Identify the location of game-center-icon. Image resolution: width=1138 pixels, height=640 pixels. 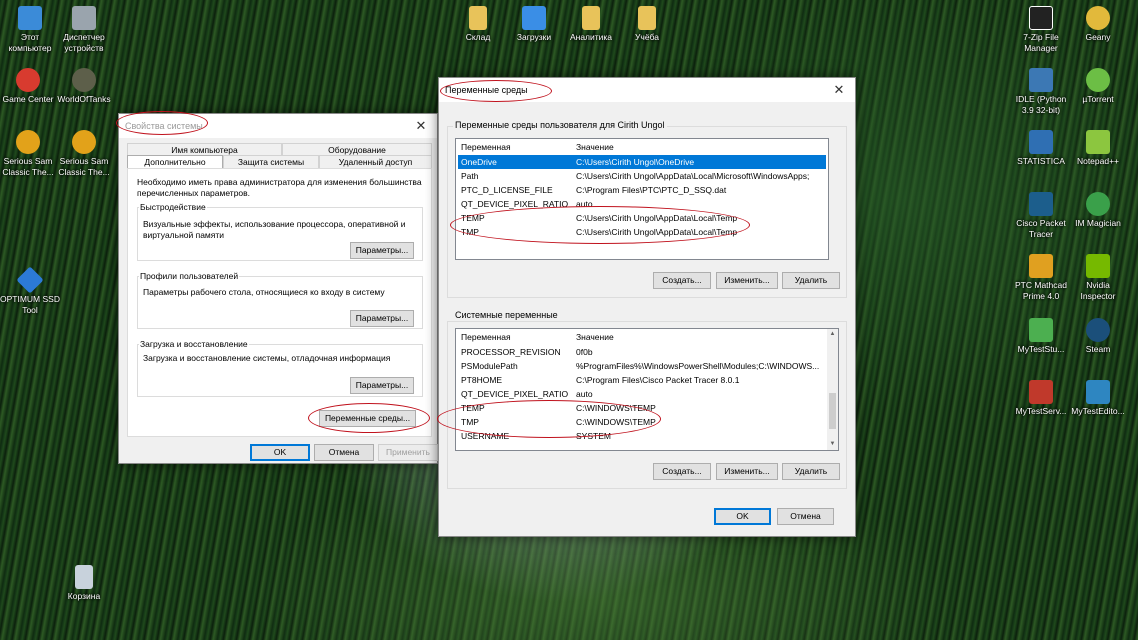
(28, 80).